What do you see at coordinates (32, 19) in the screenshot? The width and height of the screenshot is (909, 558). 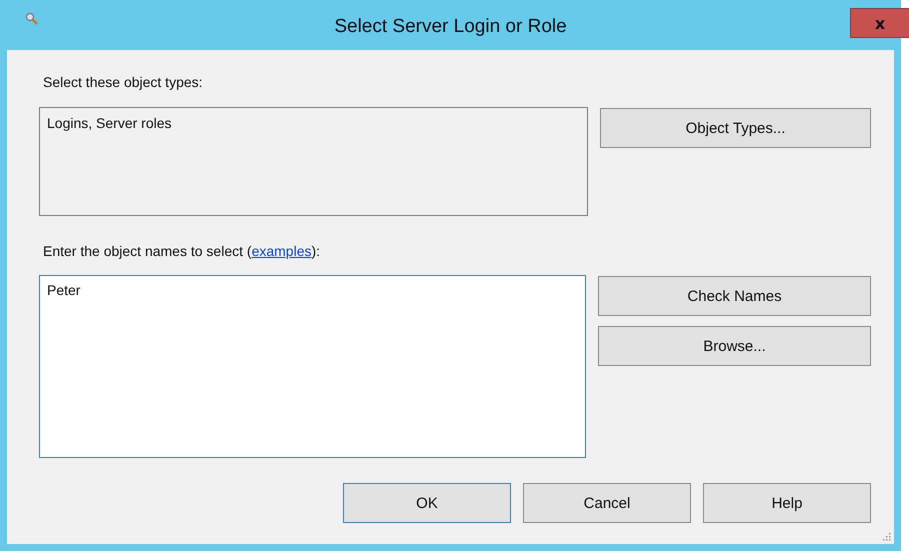 I see `search-icon` at bounding box center [32, 19].